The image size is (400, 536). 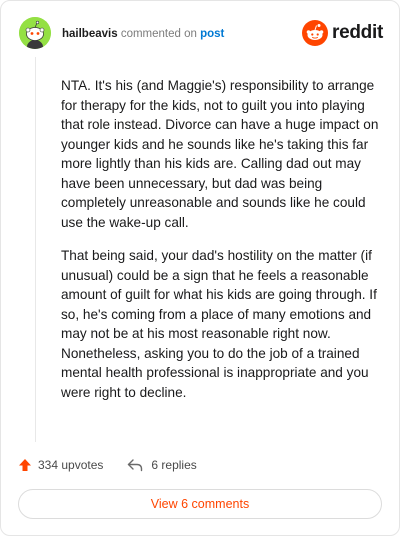 I want to click on comment-attribution: hailbeavis commented on post, so click(x=143, y=34).